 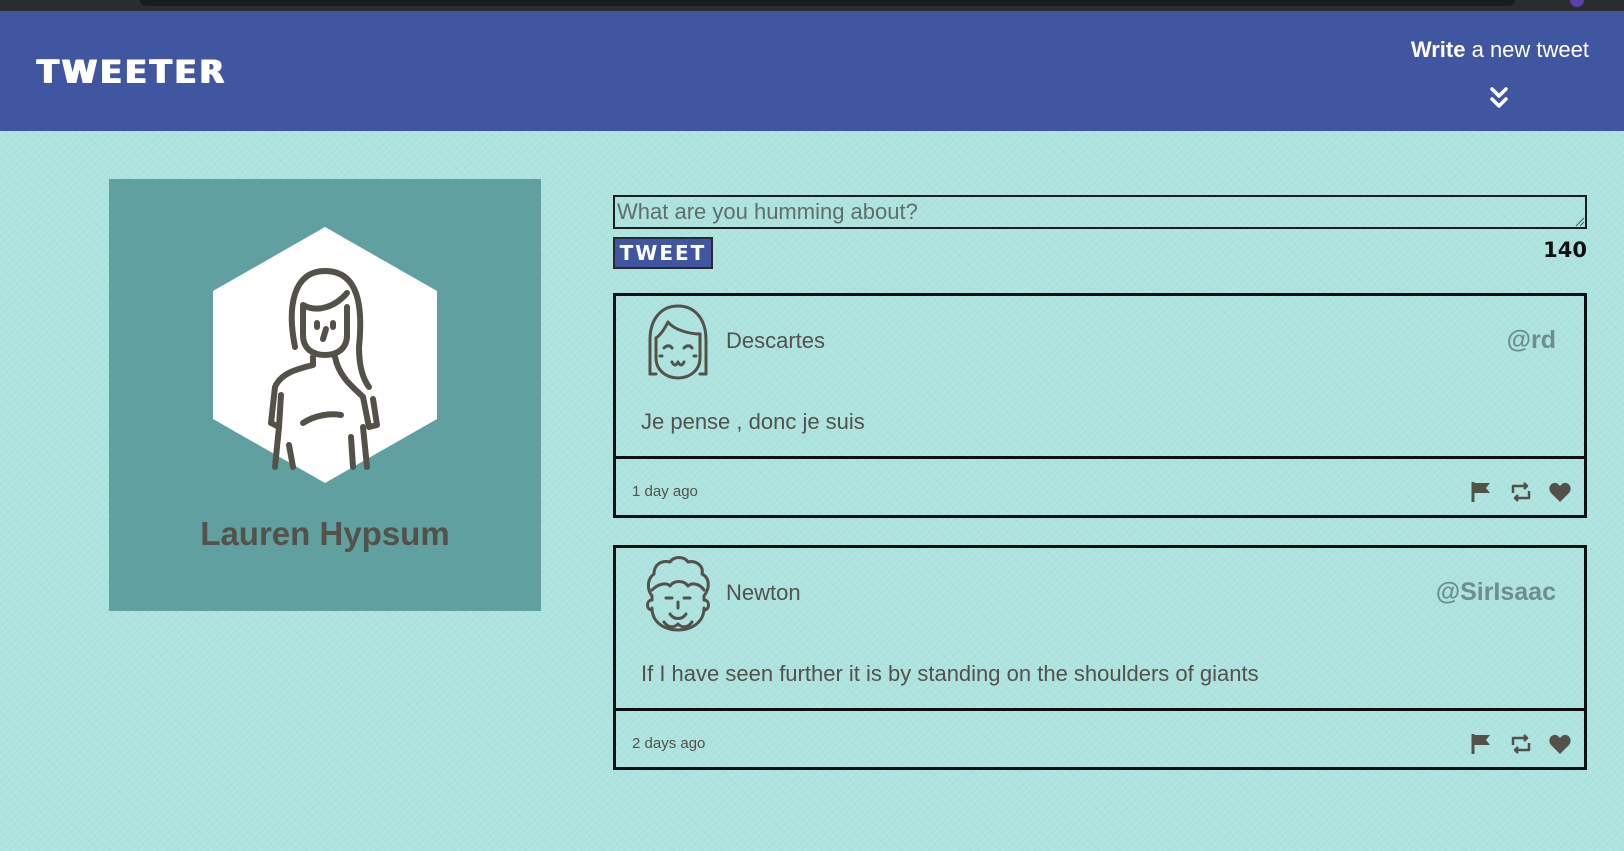 I want to click on tweet-footer: 1 day ago, so click(x=1100, y=485).